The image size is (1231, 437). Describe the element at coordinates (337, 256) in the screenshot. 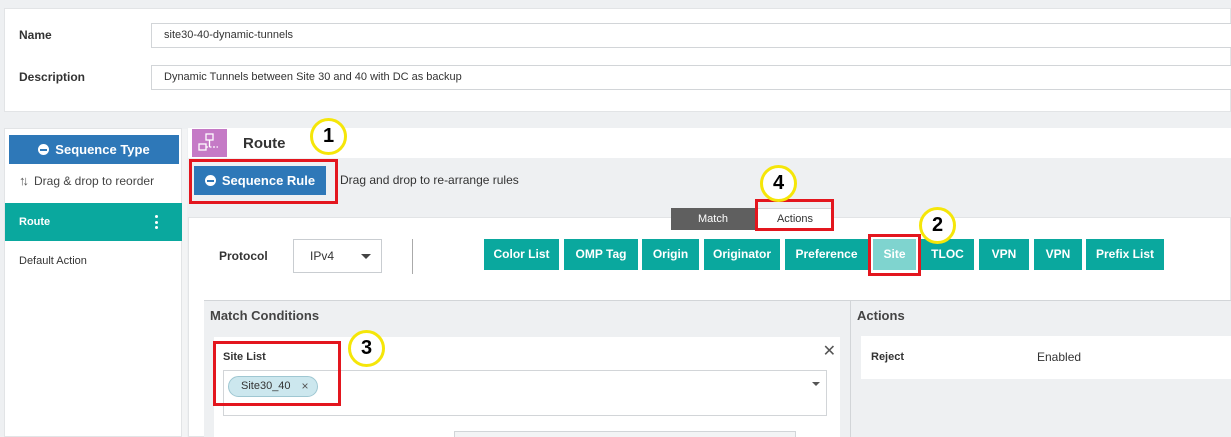

I see `protocol-select: IPv4` at that location.